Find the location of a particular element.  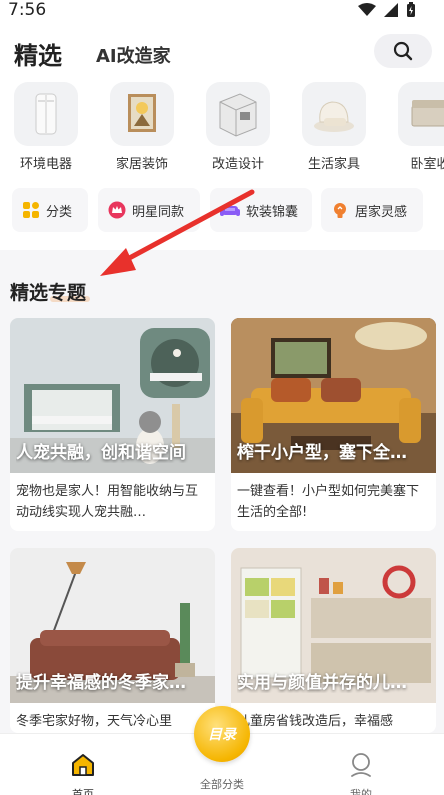

profile-icon is located at coordinates (361, 765).